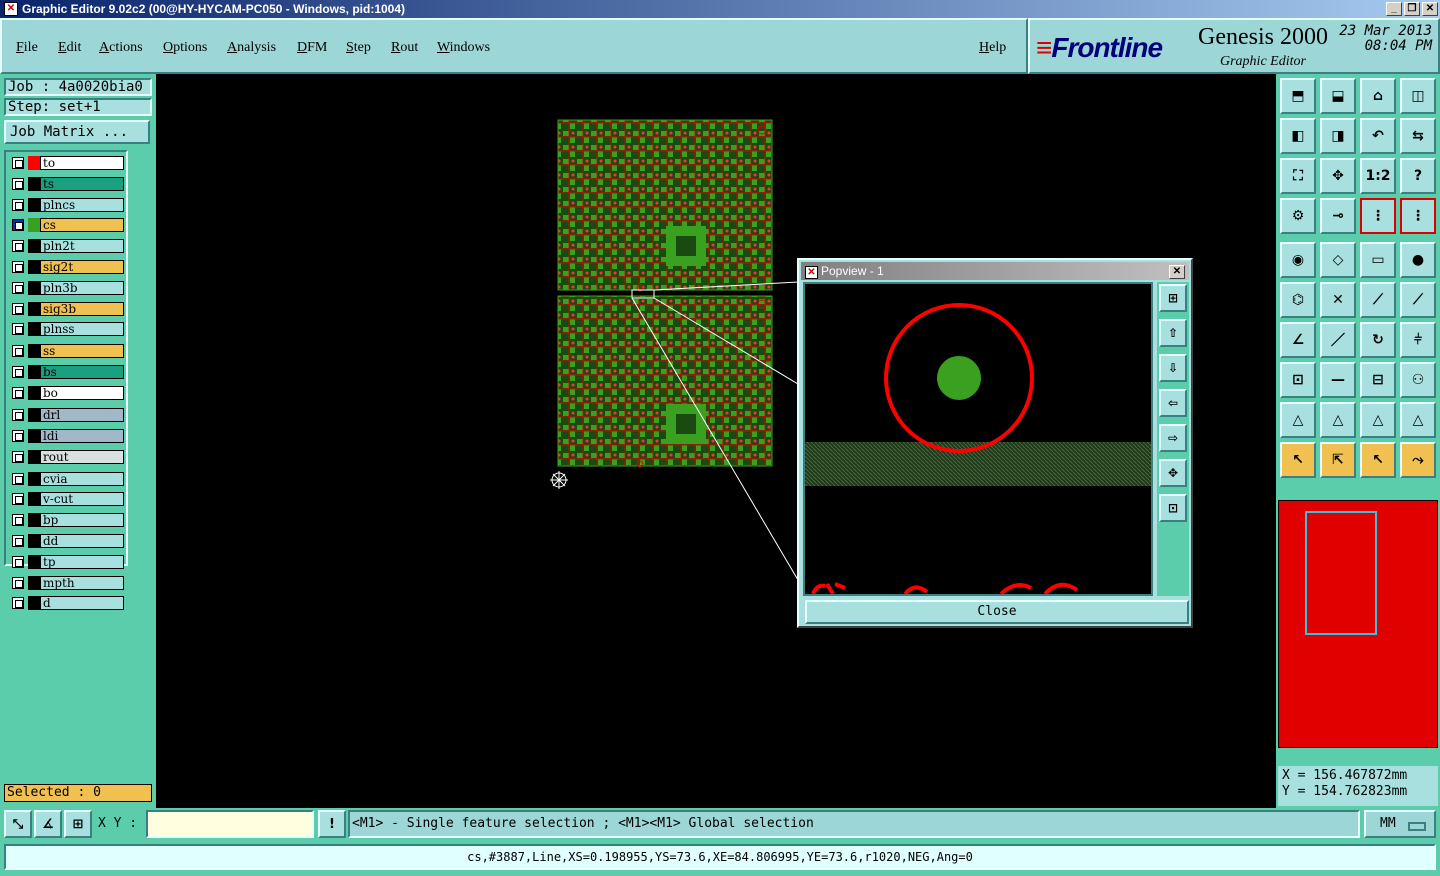 The width and height of the screenshot is (1440, 876). Describe the element at coordinates (1173, 508) in the screenshot. I see `zoom-out-icon: ⊡` at that location.